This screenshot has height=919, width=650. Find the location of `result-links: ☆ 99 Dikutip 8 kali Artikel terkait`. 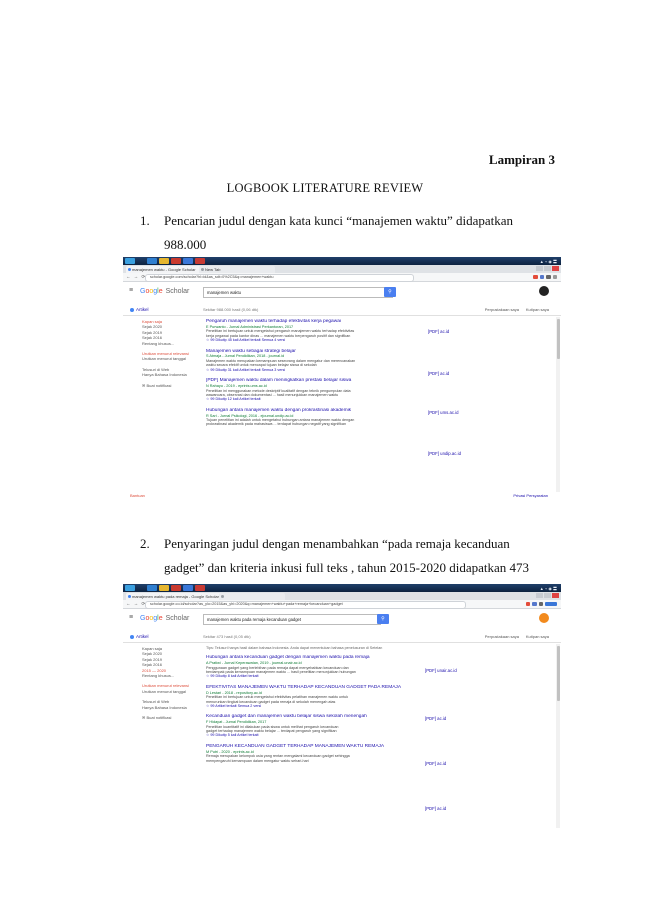

result-links: ☆ 99 Dikutip 8 kali Artikel terkait is located at coordinates (318, 676).